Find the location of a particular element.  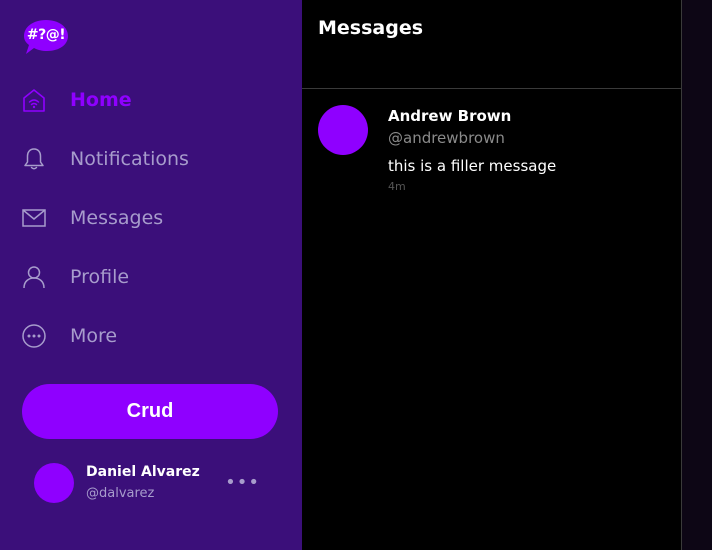

sender-handle: @andrewbrown is located at coordinates (446, 138).